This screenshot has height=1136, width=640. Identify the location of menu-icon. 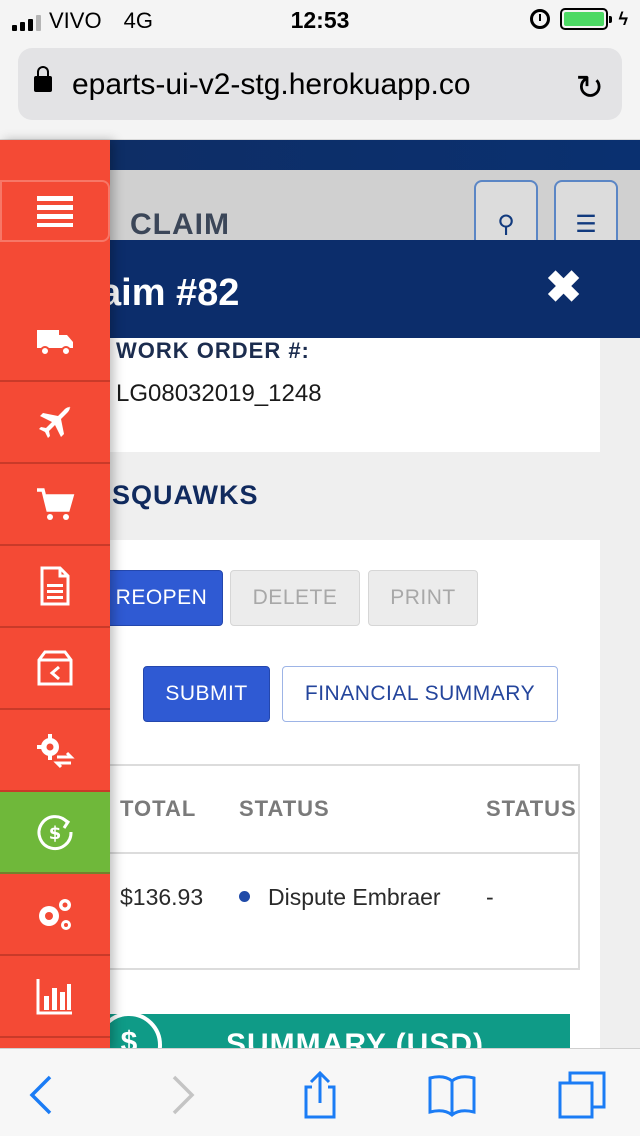
(55, 211).